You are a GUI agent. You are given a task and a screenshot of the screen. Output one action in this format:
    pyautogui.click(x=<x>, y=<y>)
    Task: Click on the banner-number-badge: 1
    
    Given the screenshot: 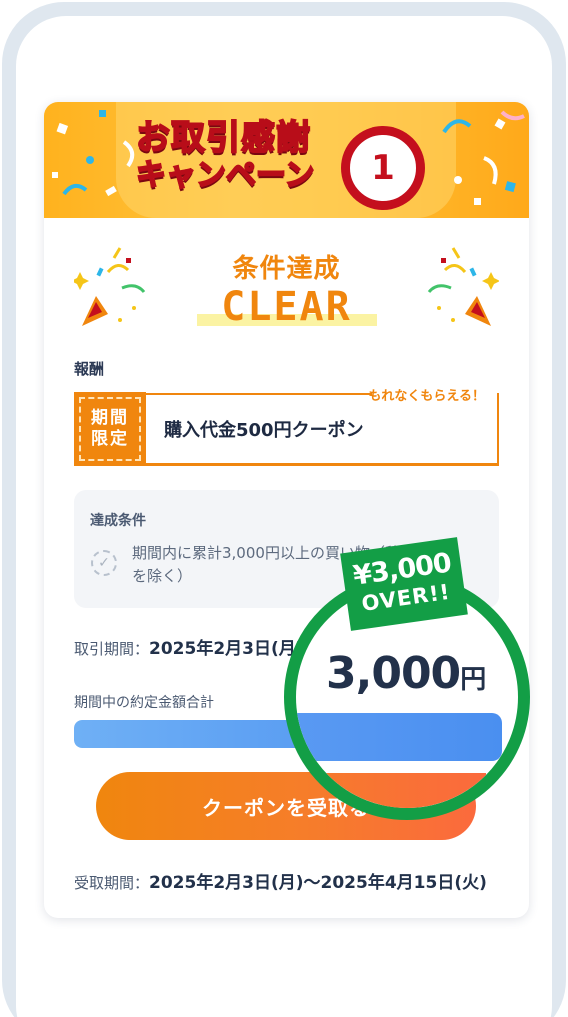 What is the action you would take?
    pyautogui.click(x=383, y=168)
    